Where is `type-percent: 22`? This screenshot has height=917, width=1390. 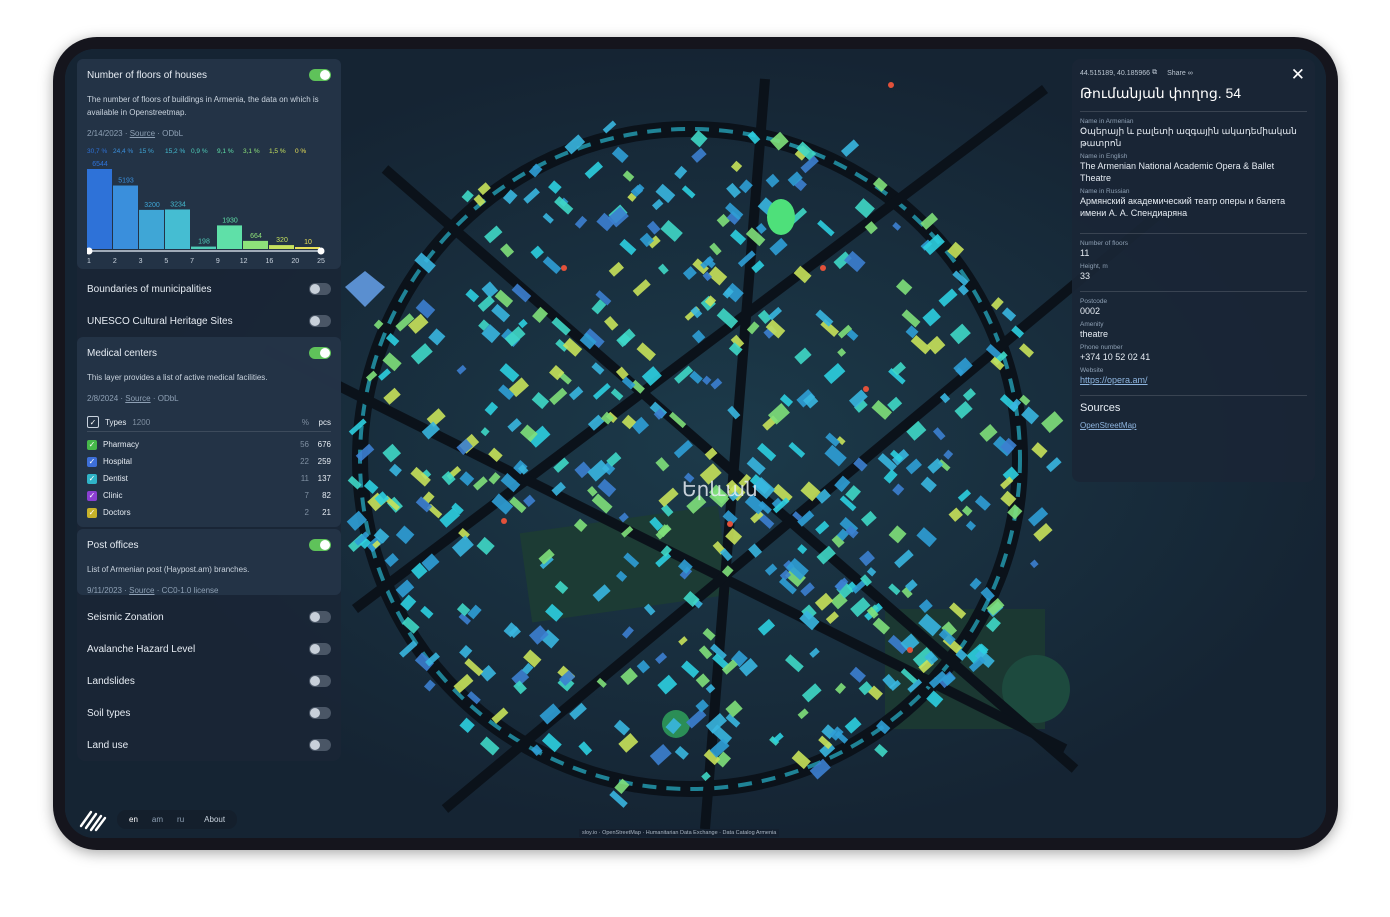
type-percent: 22 is located at coordinates (304, 461).